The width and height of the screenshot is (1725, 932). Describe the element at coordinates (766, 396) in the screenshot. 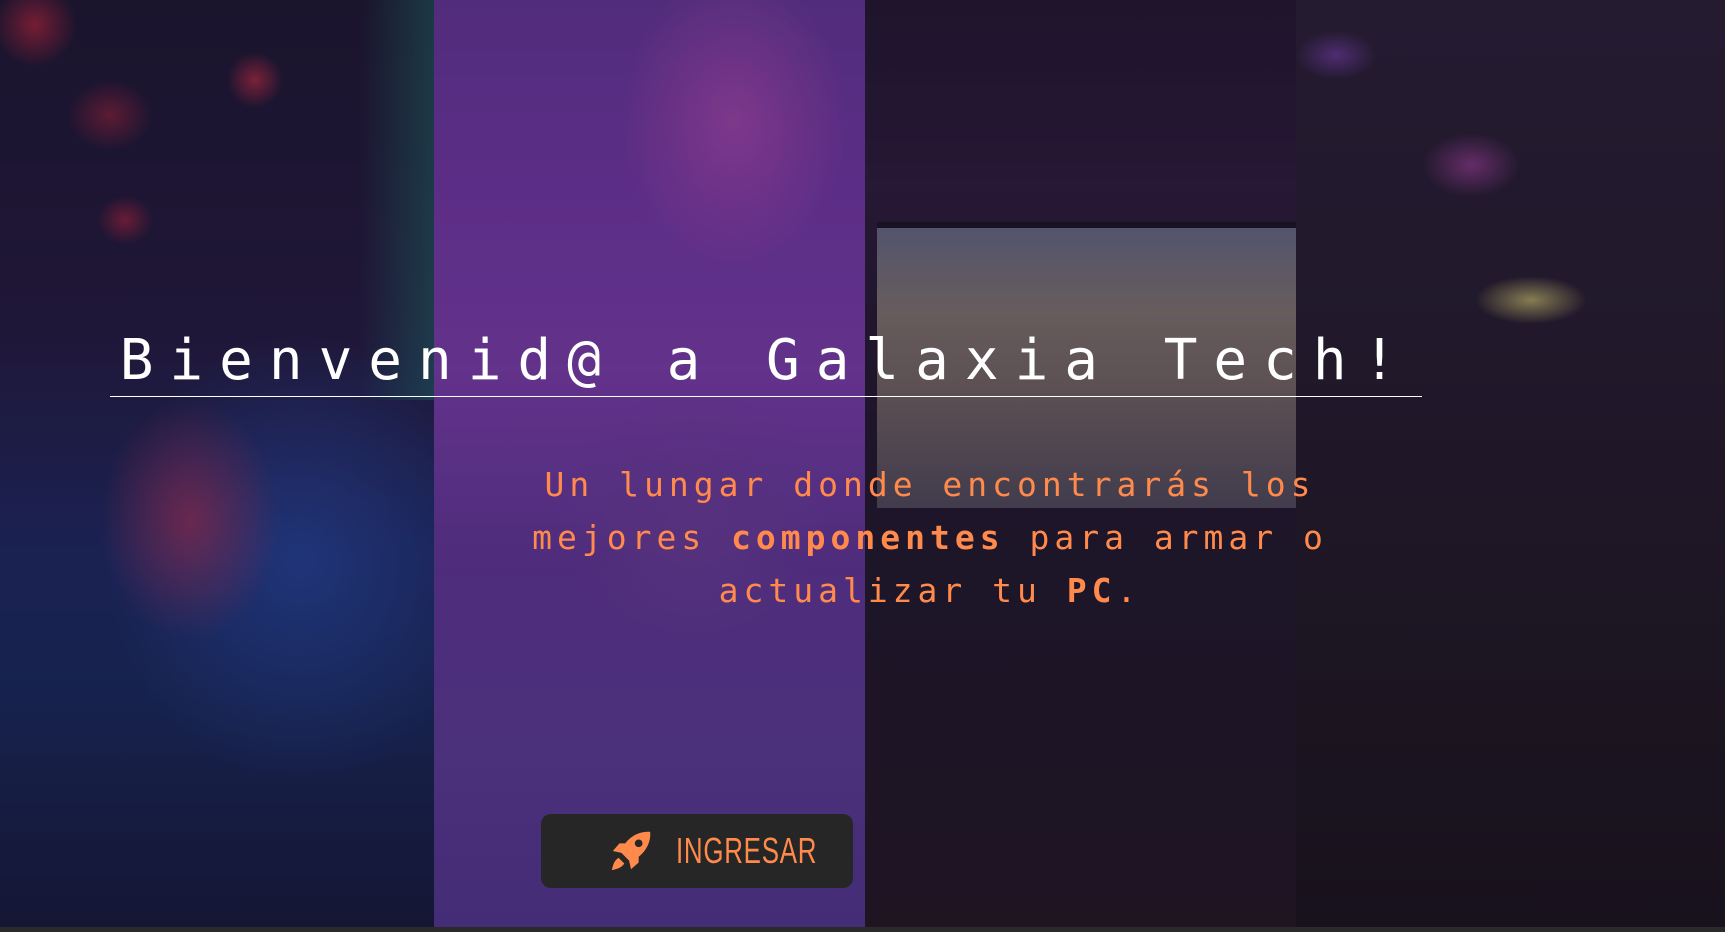

I see `title-divider` at that location.